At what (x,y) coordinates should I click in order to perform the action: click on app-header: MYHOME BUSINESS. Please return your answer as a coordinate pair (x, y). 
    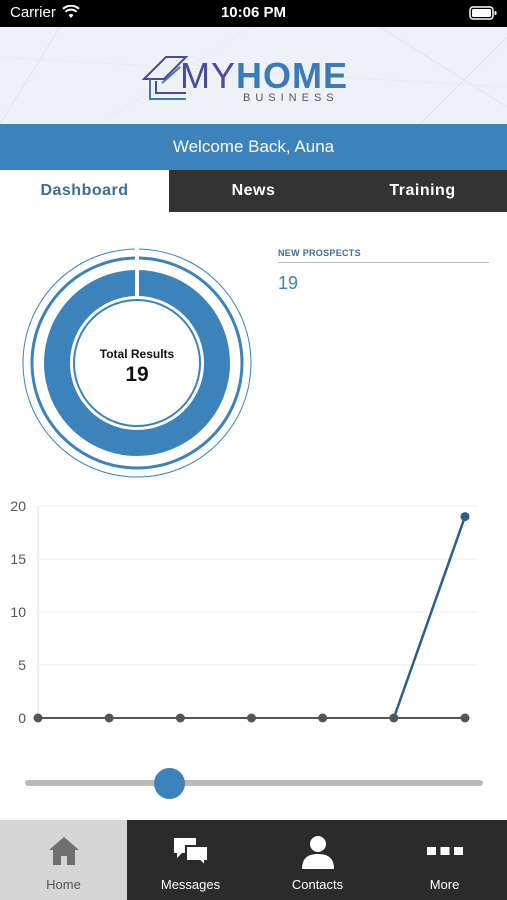
    Looking at the image, I should click on (253, 75).